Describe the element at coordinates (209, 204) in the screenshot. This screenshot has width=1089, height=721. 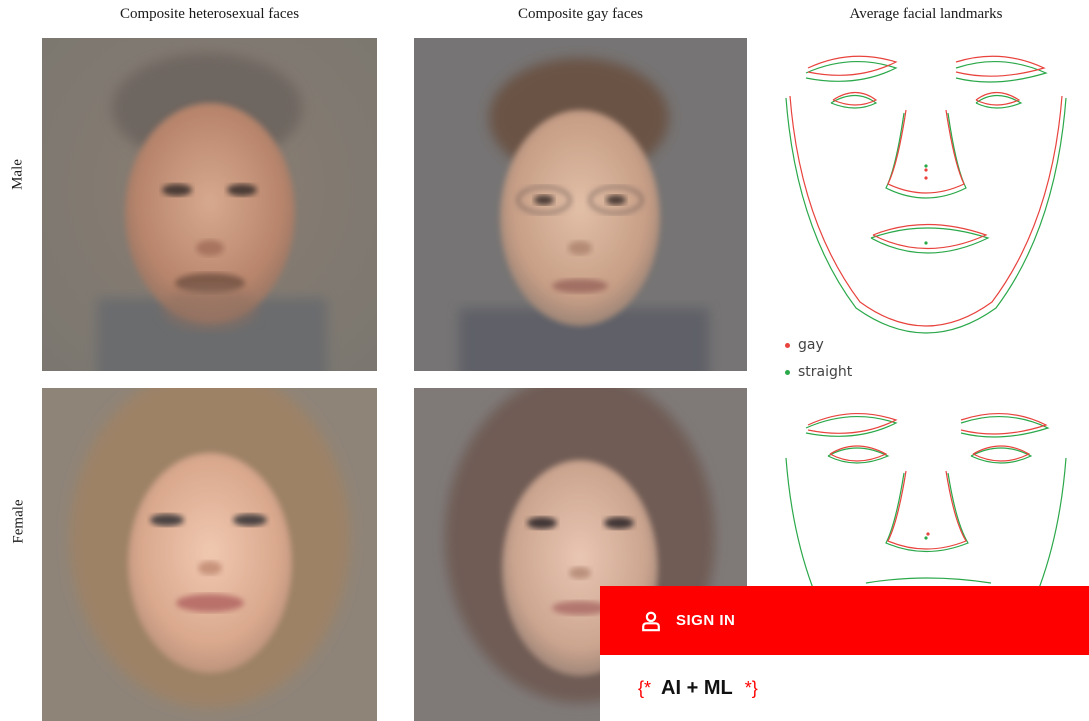
I see `male-heterosexual-composite-image` at that location.